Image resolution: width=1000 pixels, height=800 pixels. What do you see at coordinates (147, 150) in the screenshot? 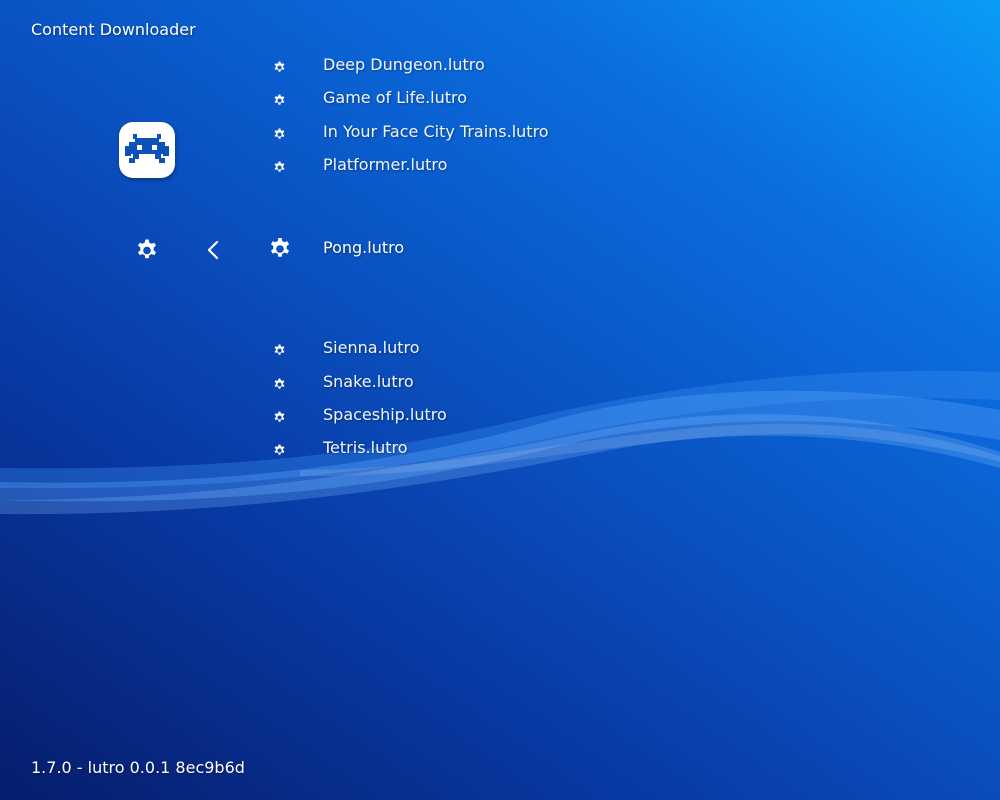
I see `retroarch-logo-icon` at bounding box center [147, 150].